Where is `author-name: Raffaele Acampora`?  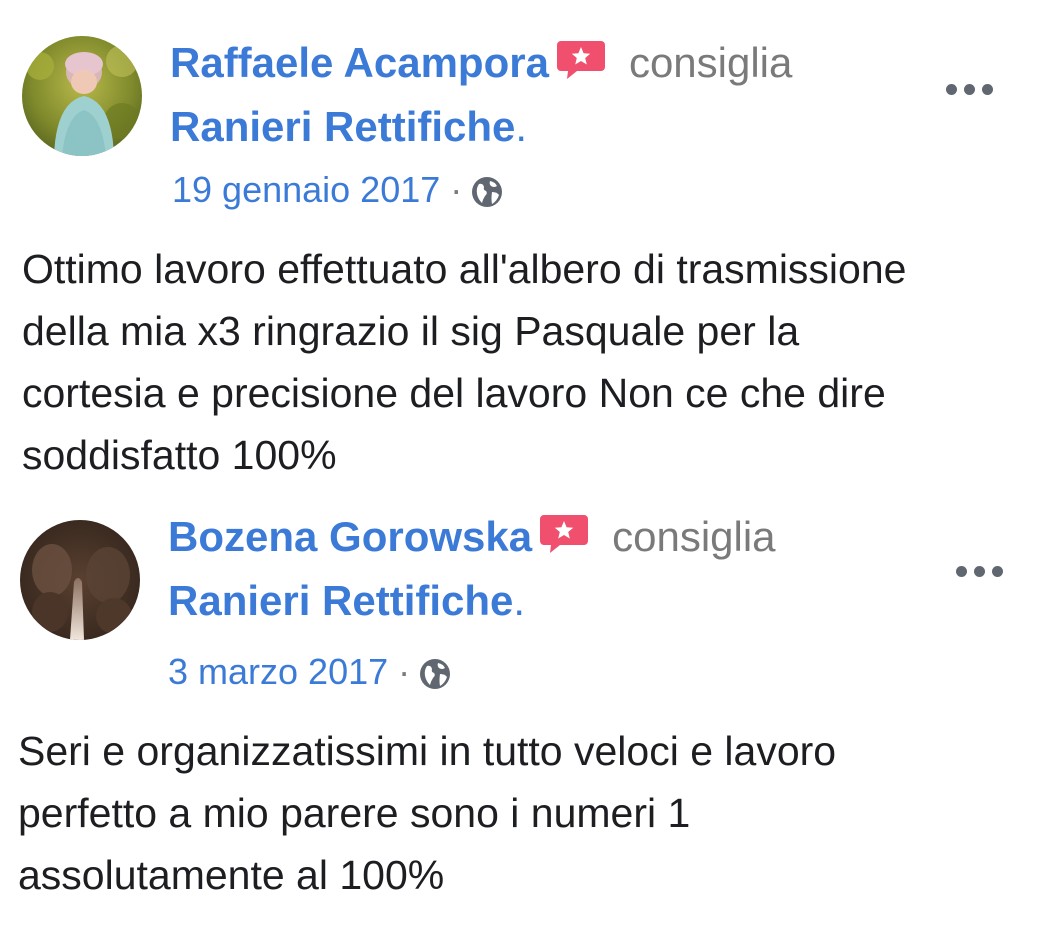 author-name: Raffaele Acampora is located at coordinates (359, 62).